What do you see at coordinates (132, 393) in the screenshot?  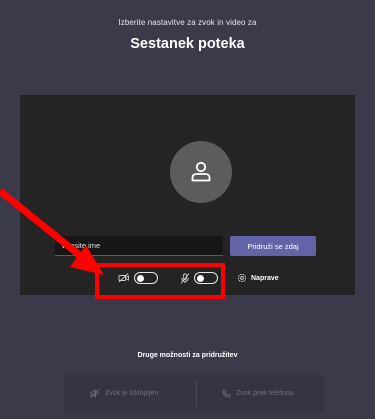 I see `audio-off-label: Zvok je izklopljen` at bounding box center [132, 393].